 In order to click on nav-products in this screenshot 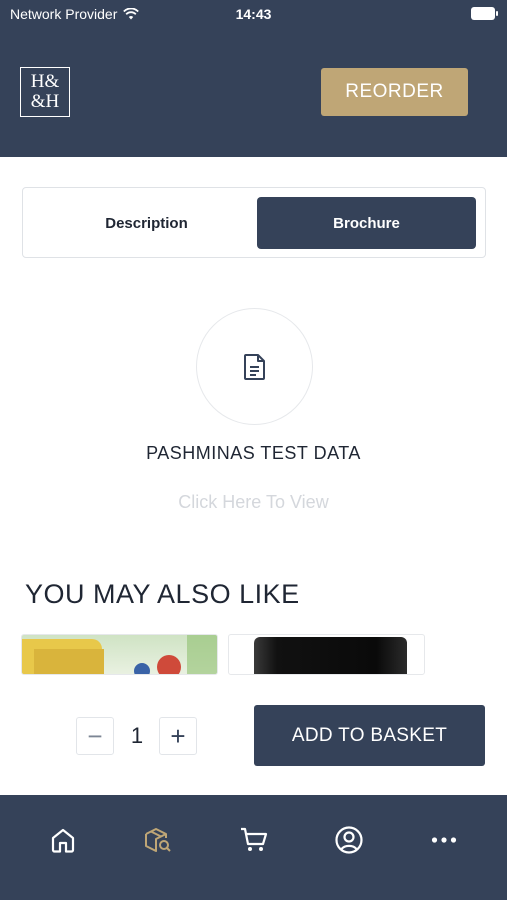, I will do `click(158, 840)`.